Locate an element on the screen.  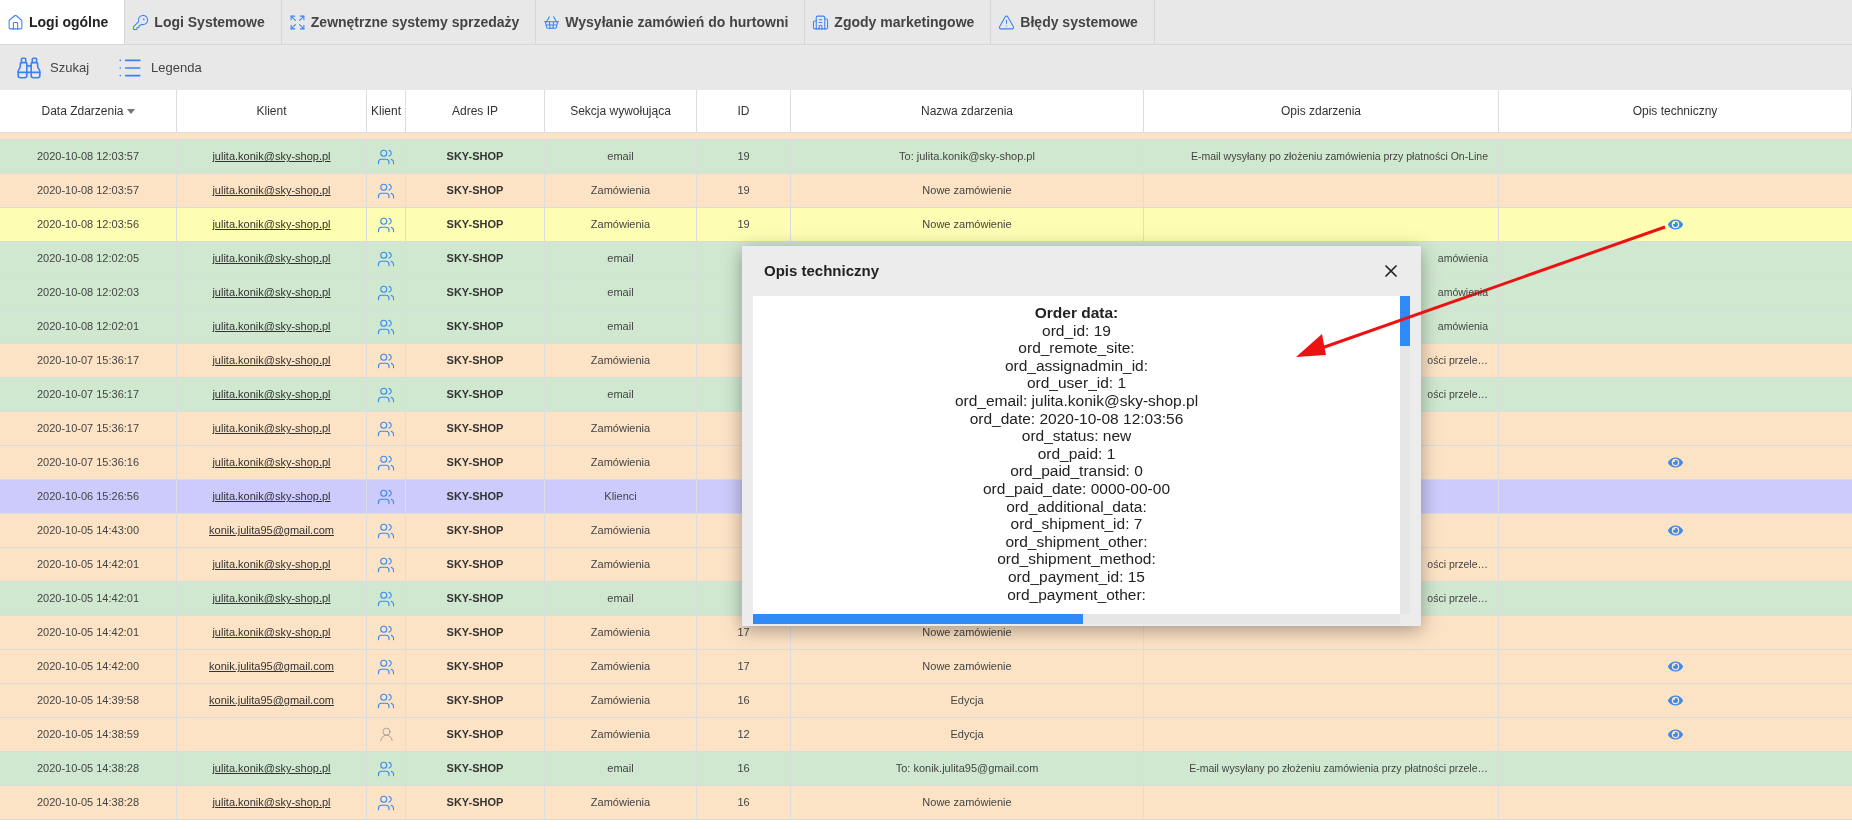
date-text: 2020-10-08 12:02:03 is located at coordinates (88, 293).